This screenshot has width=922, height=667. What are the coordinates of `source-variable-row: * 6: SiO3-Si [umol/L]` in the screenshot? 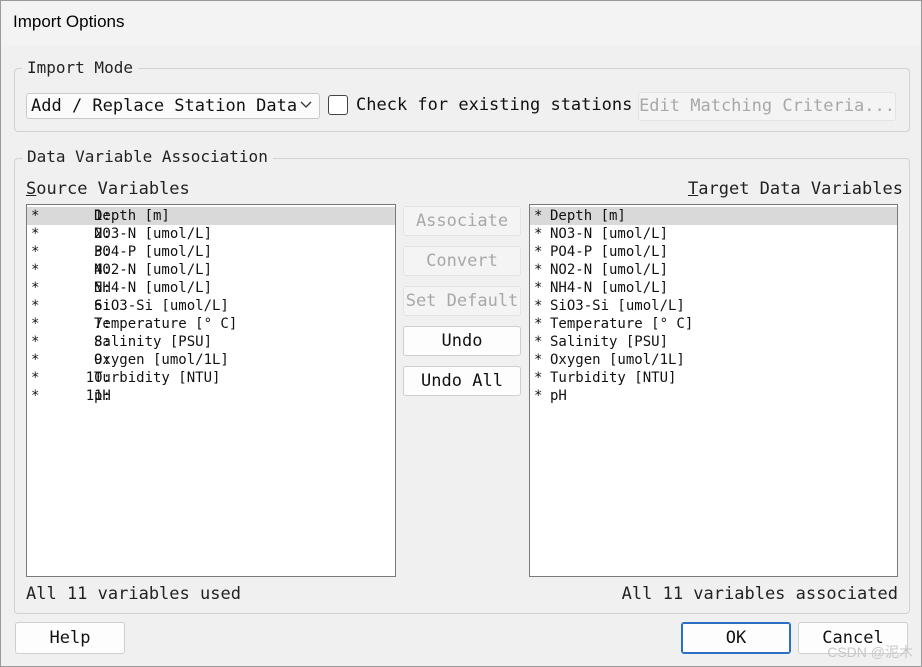 It's located at (211, 306).